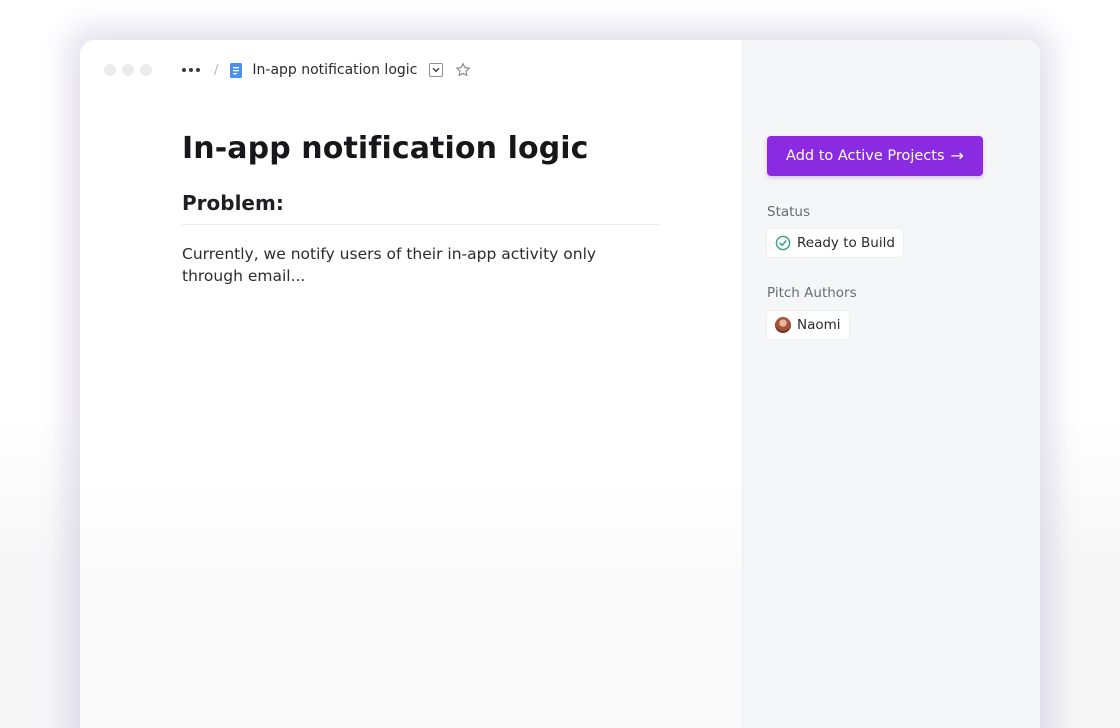  Describe the element at coordinates (236, 70) in the screenshot. I see `document-icon` at that location.